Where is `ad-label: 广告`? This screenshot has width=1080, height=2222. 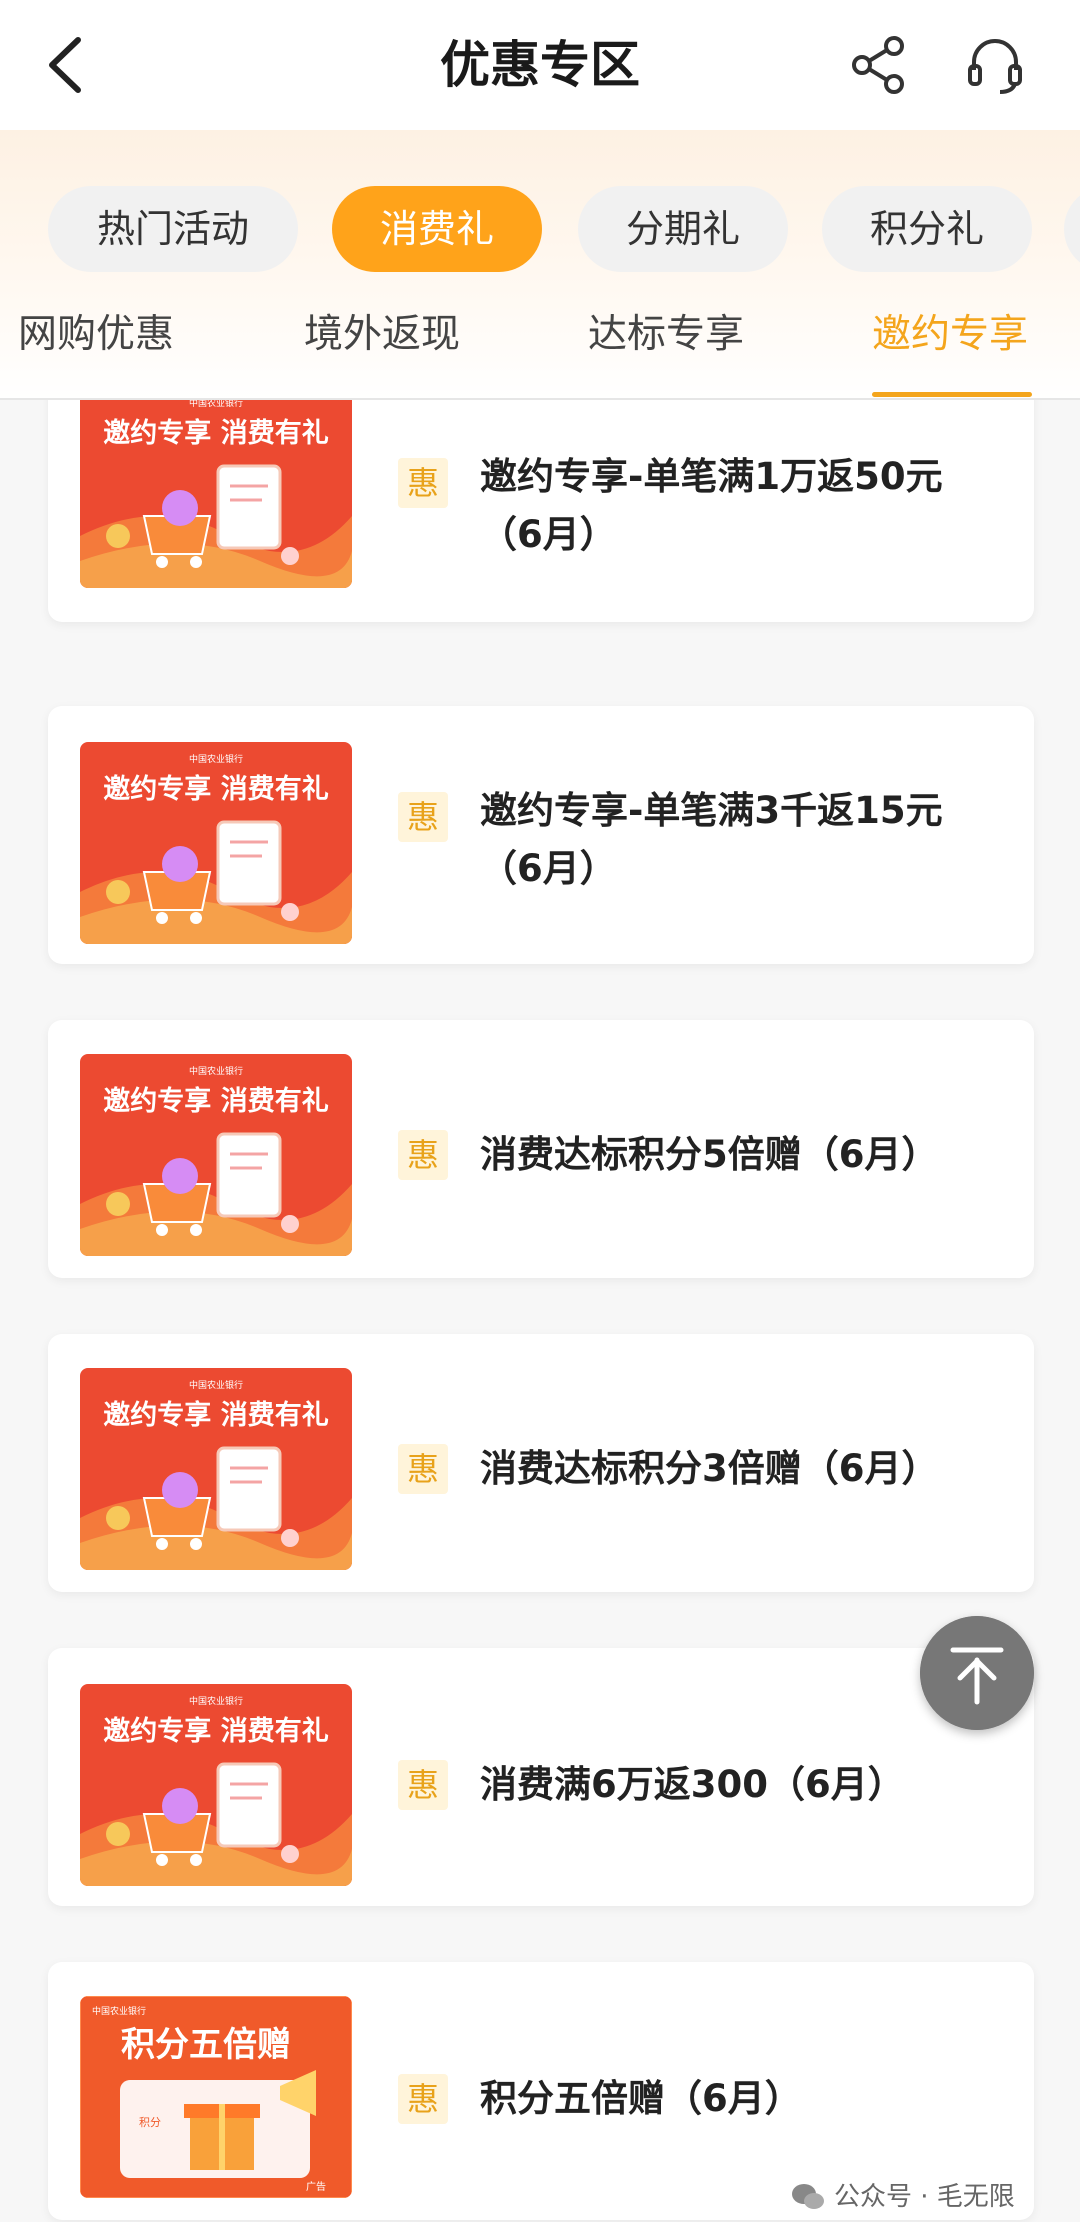
ad-label: 广告 is located at coordinates (316, 2186).